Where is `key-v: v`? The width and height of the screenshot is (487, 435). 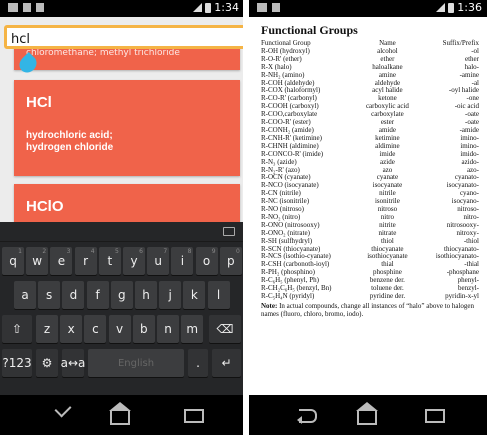
key-v: v is located at coordinates (119, 329).